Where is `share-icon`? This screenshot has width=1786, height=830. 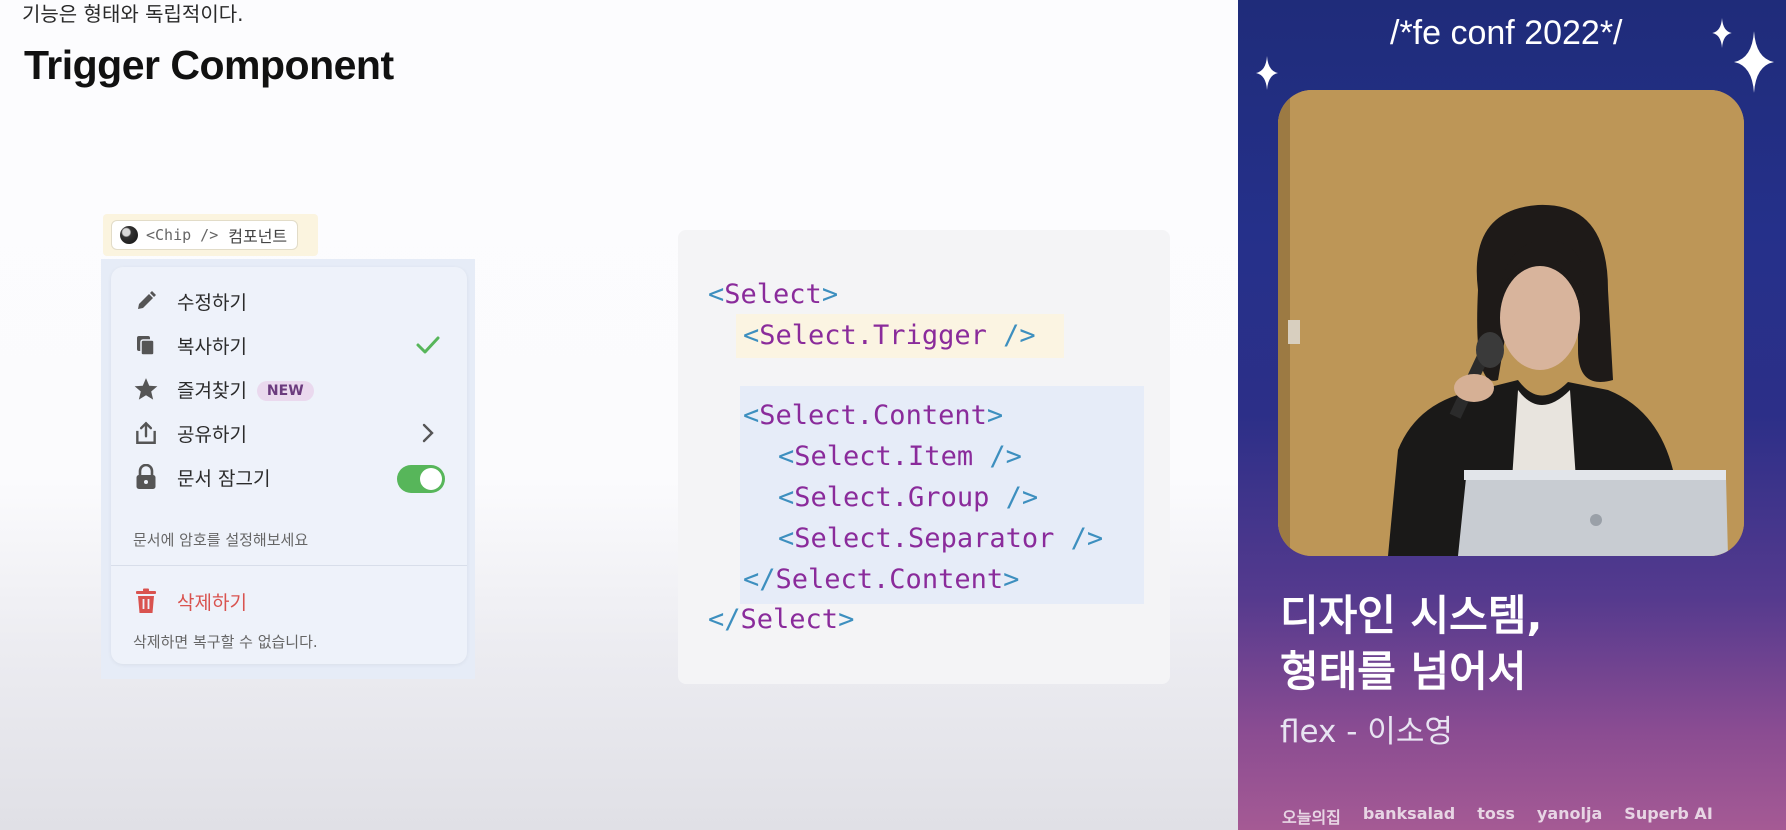
share-icon is located at coordinates (146, 433).